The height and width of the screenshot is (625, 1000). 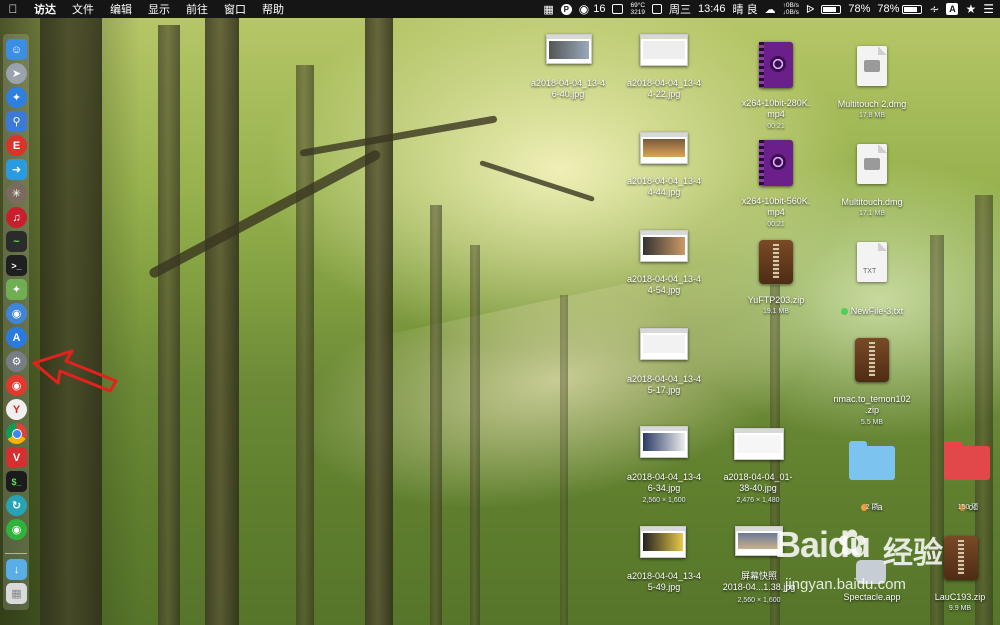 I want to click on yandex-browser-icon: Y, so click(x=16, y=409).